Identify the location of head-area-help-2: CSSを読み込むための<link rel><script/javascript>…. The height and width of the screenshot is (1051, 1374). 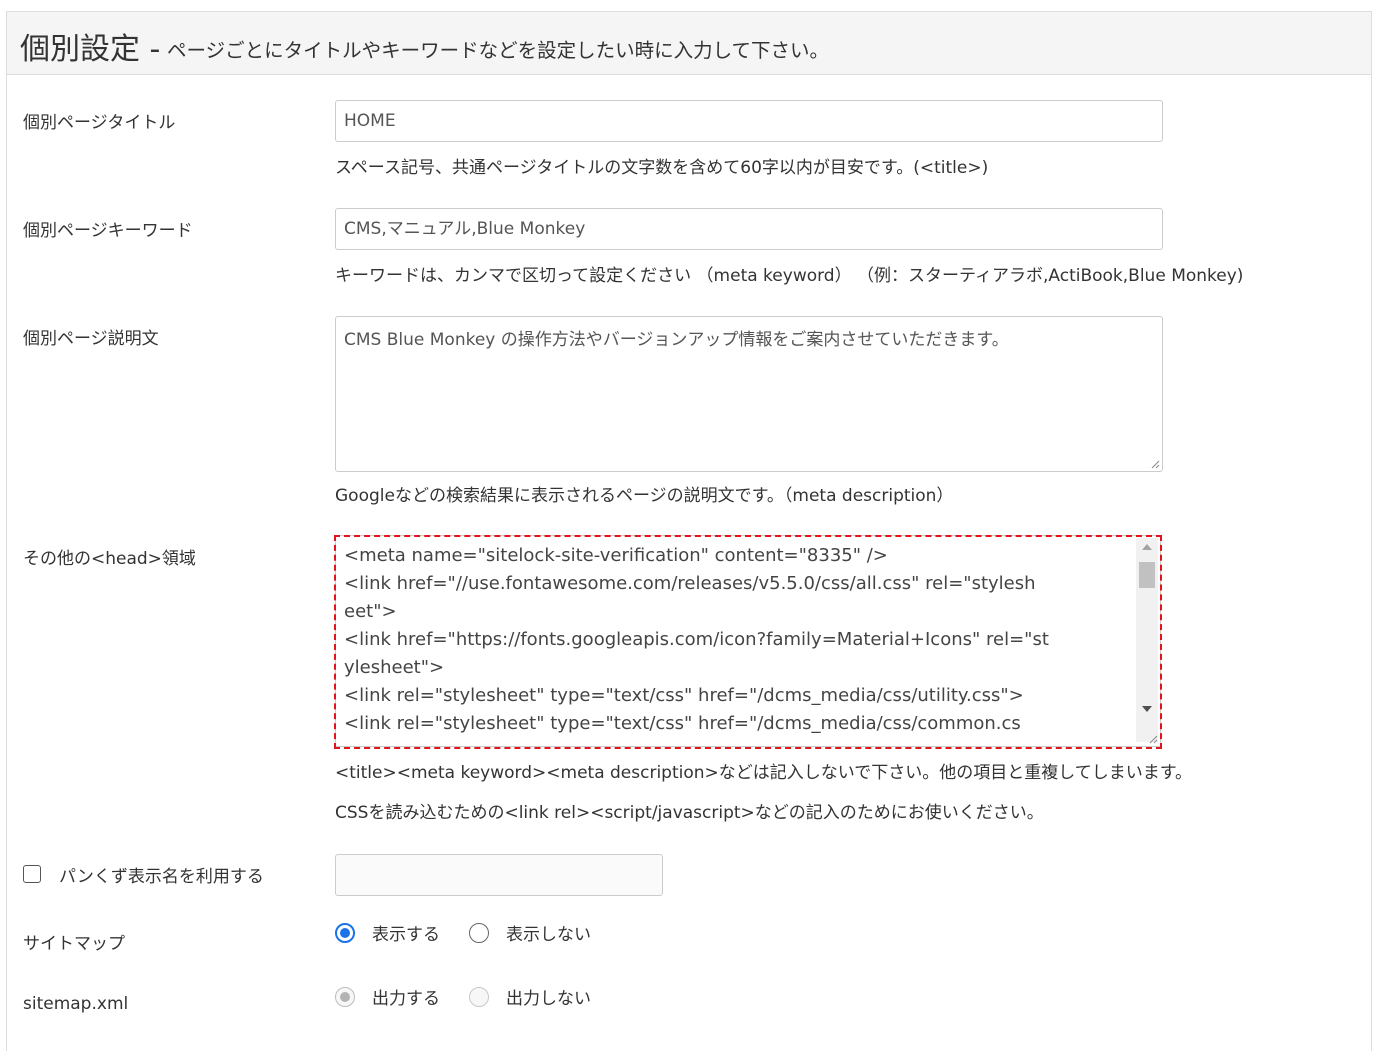
(689, 813).